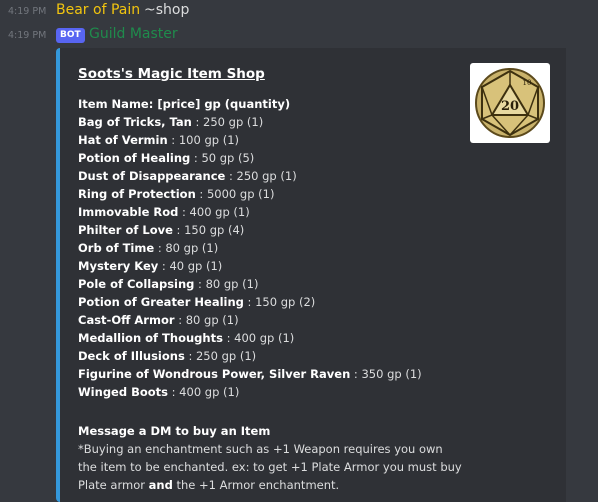 The image size is (598, 502). Describe the element at coordinates (116, 248) in the screenshot. I see `item-name: Orb of Time` at that location.